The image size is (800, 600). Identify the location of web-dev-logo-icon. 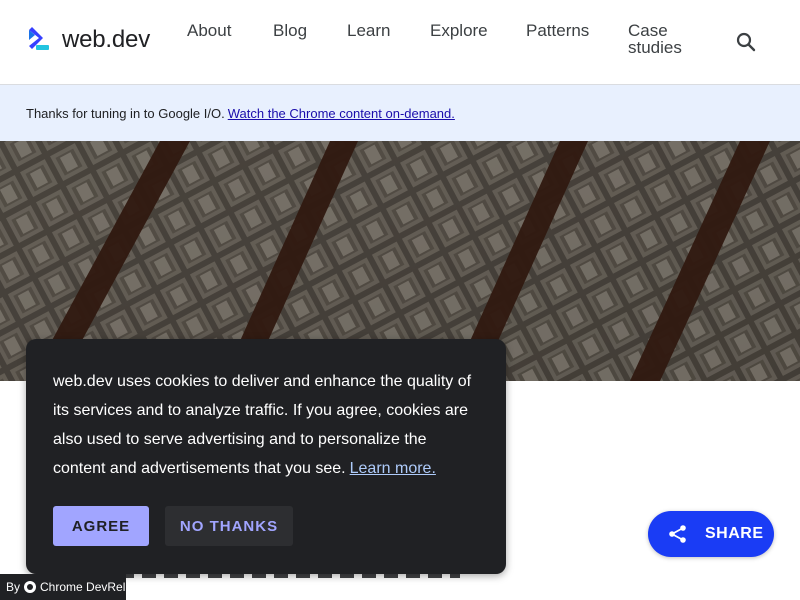
(39, 38).